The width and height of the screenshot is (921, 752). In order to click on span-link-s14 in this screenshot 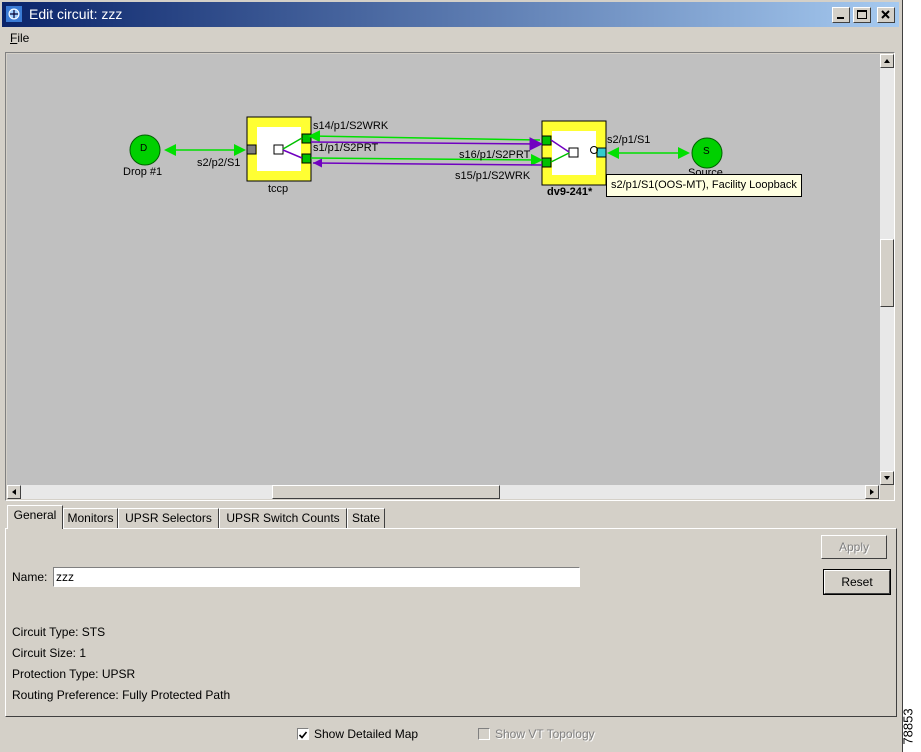, I will do `click(424, 136)`.